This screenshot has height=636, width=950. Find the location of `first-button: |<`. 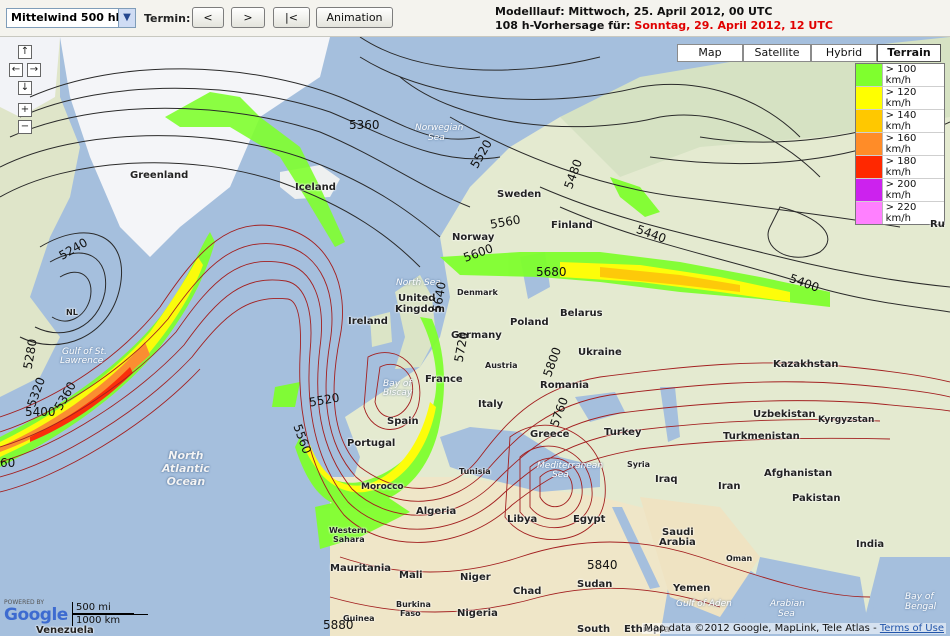

first-button: |< is located at coordinates (291, 17).